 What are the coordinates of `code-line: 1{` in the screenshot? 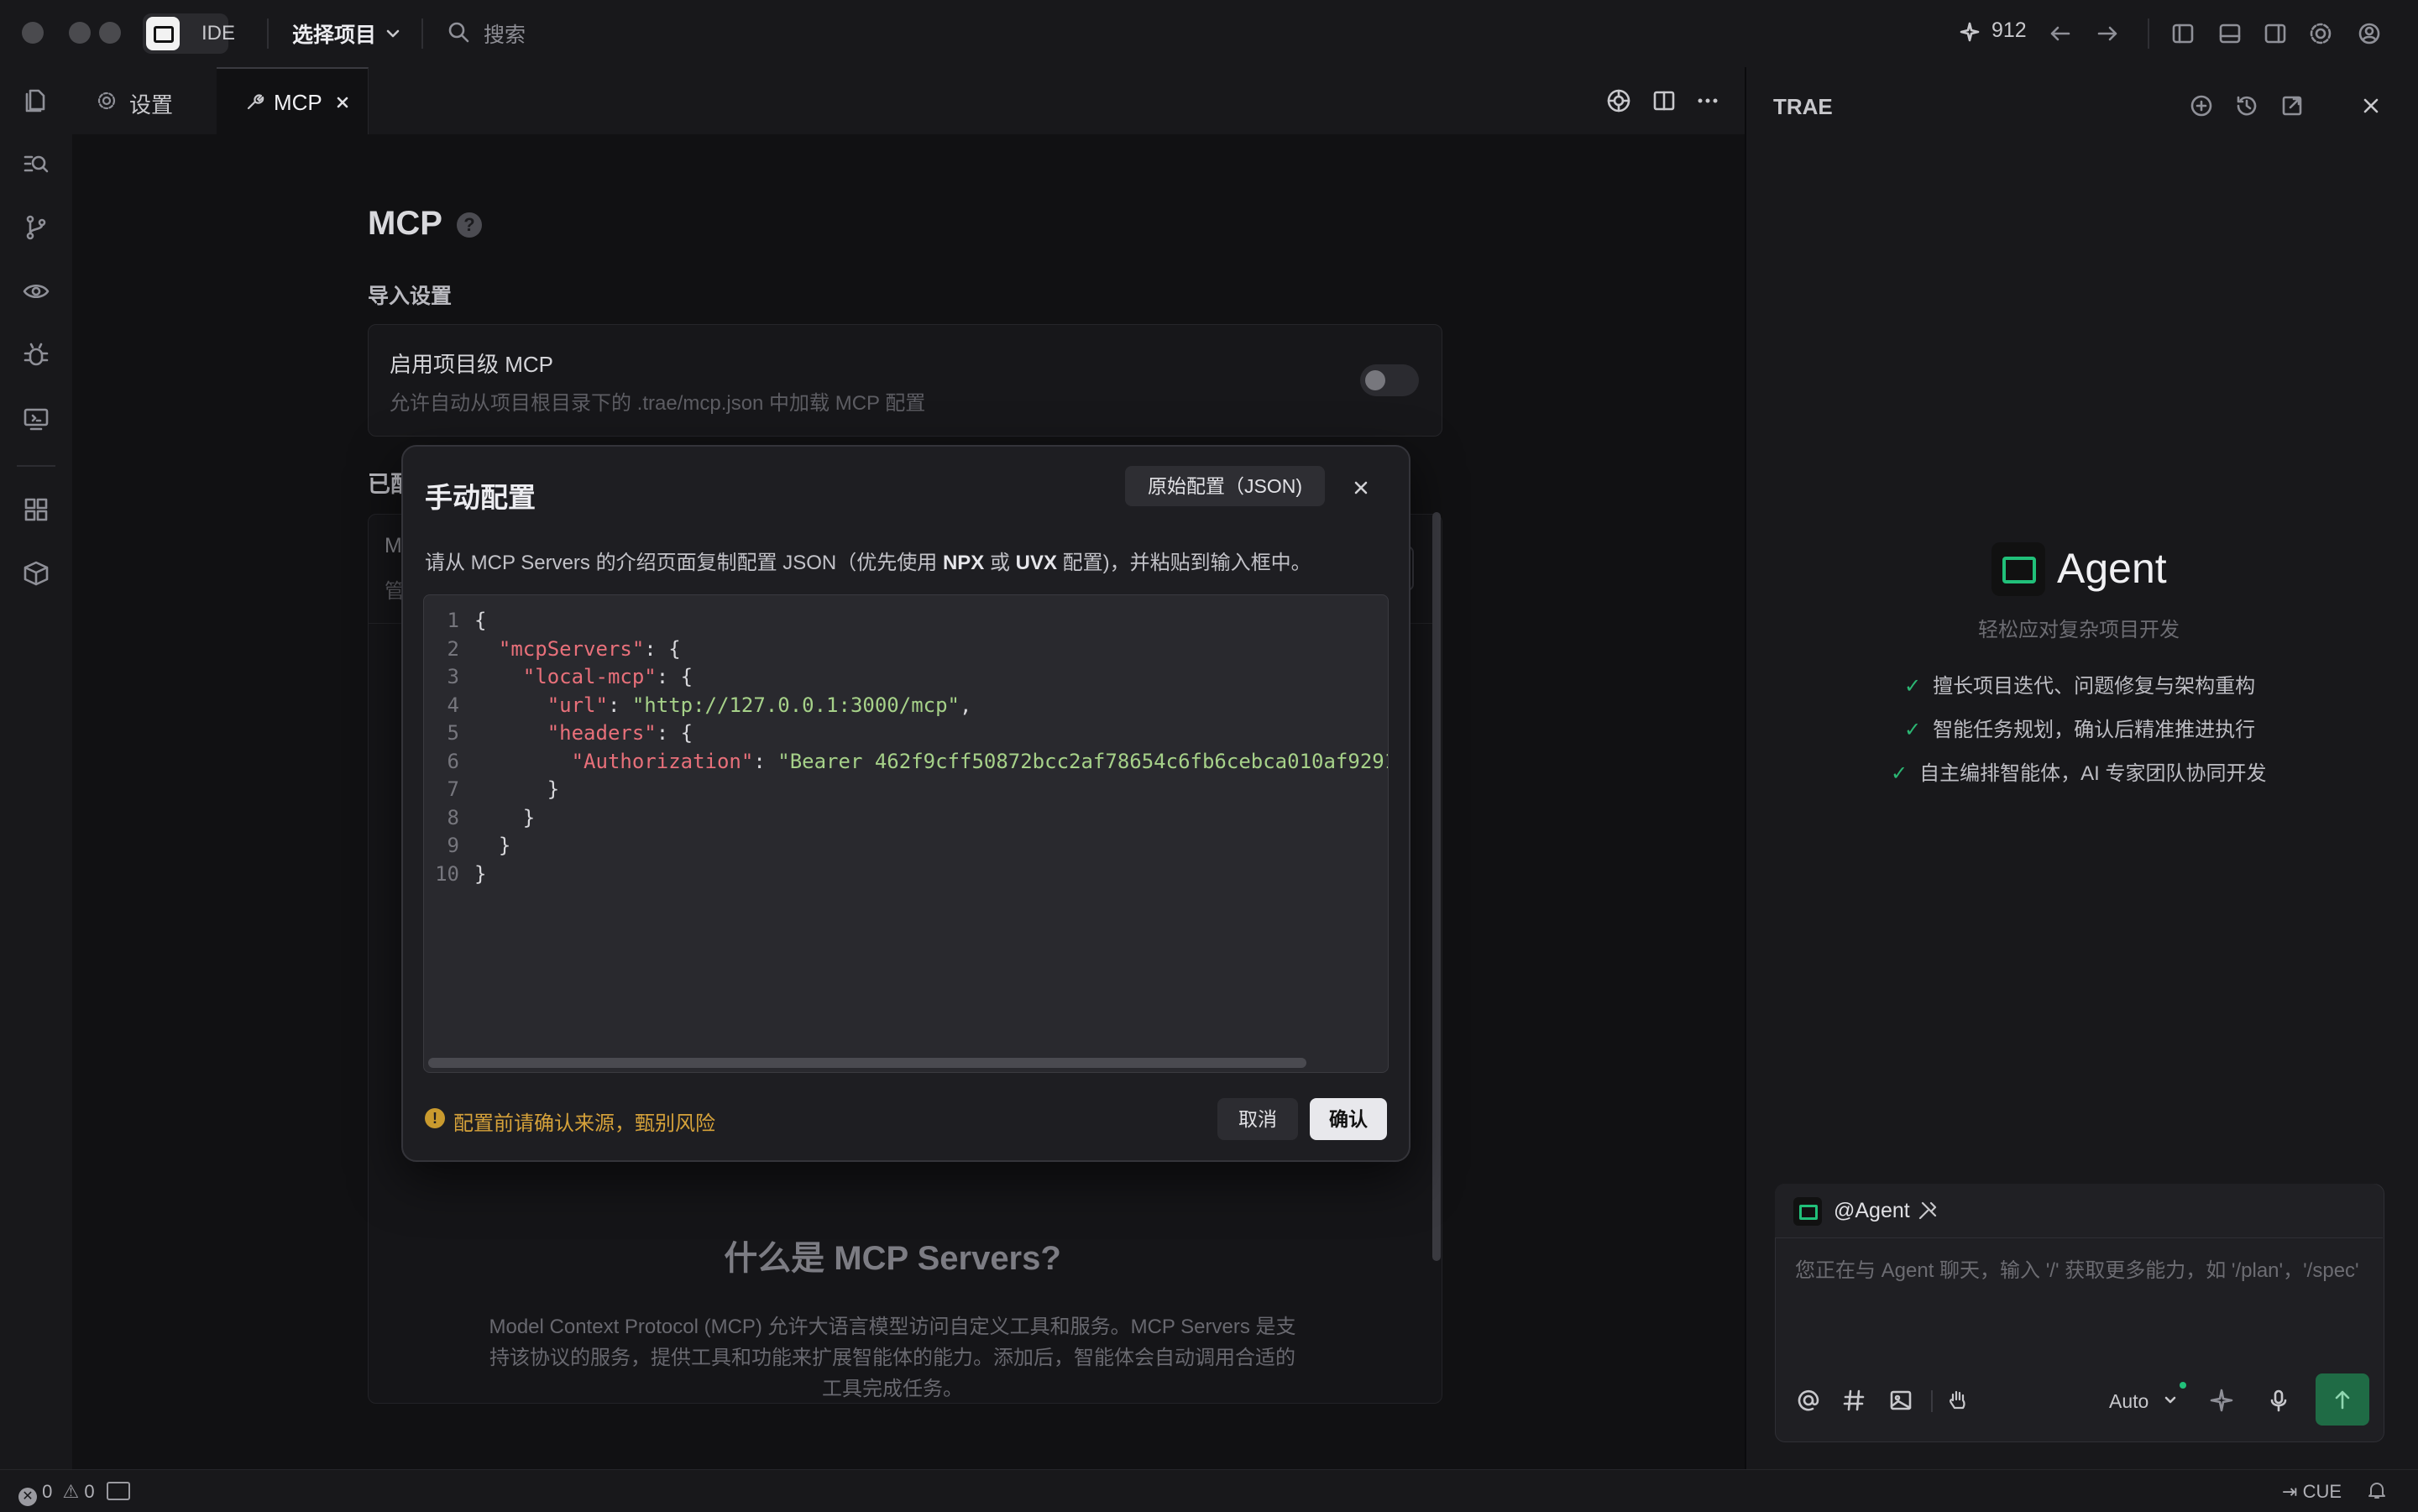 It's located at (906, 621).